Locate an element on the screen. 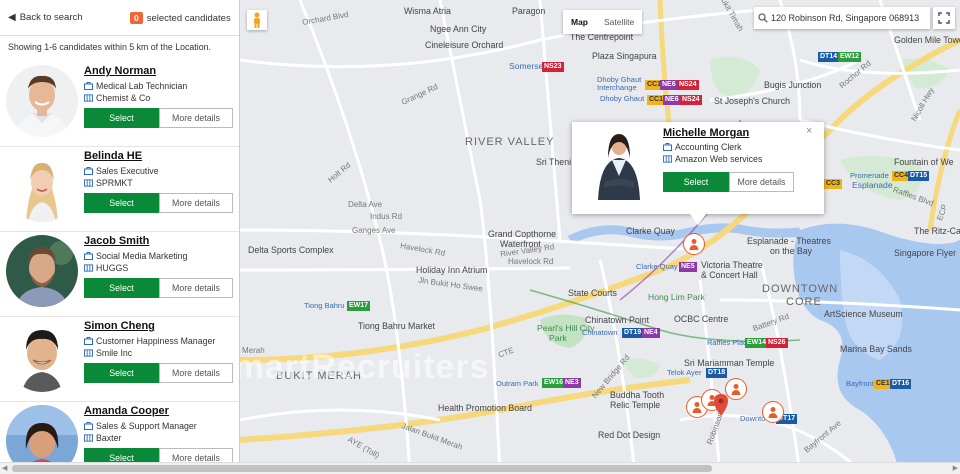 Image resolution: width=960 pixels, height=474 pixels. candidate-name: Amanda Cooper is located at coordinates (126, 411).